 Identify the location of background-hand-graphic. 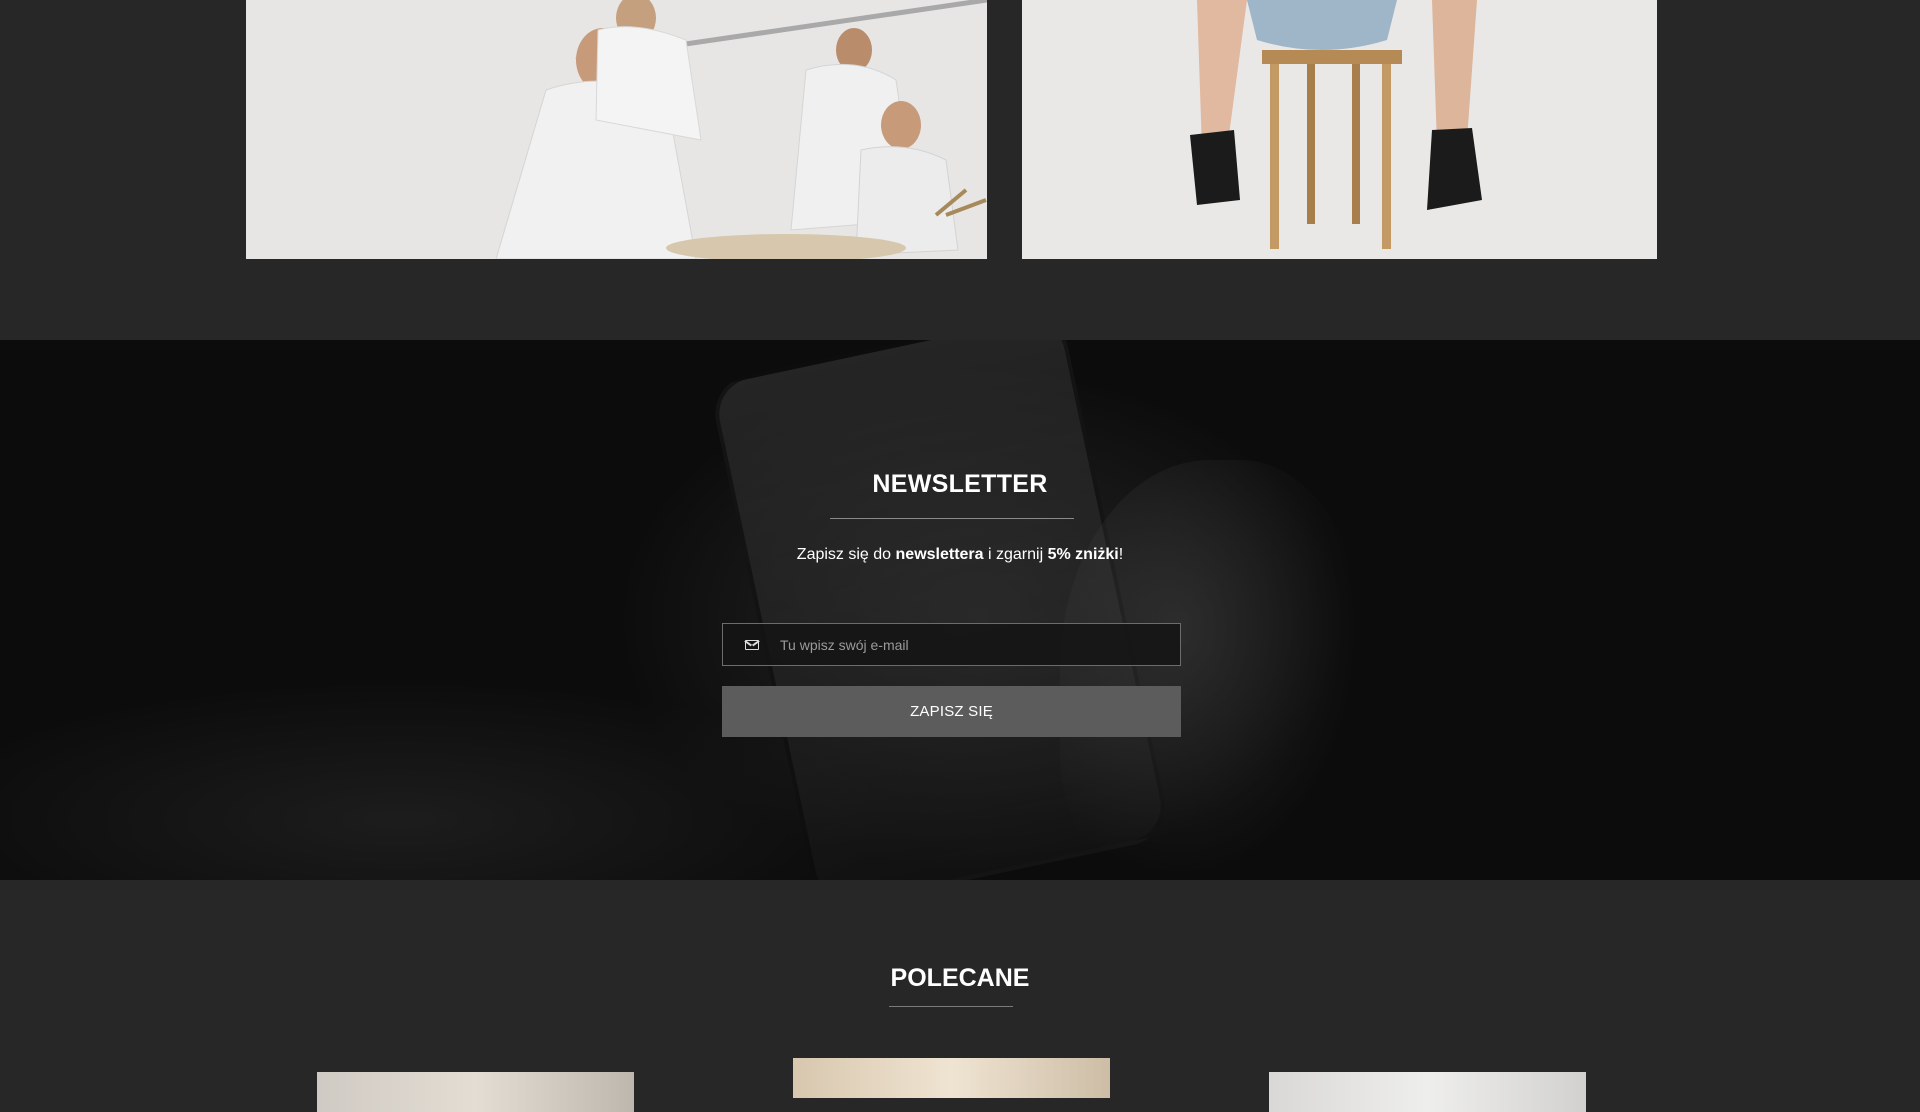
(1210, 670).